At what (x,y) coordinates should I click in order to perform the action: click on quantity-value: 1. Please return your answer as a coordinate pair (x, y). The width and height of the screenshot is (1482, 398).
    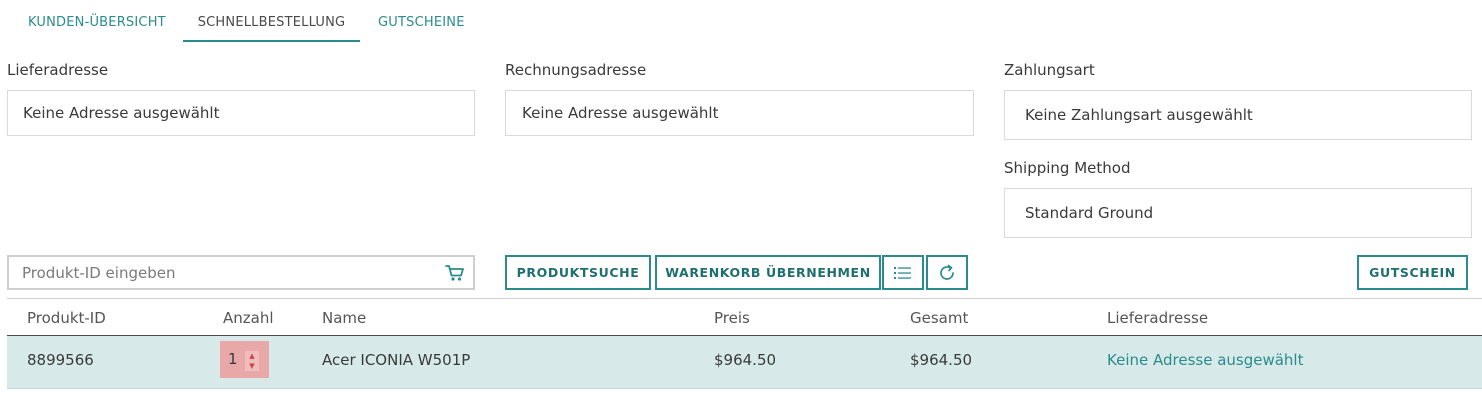
    Looking at the image, I should click on (233, 359).